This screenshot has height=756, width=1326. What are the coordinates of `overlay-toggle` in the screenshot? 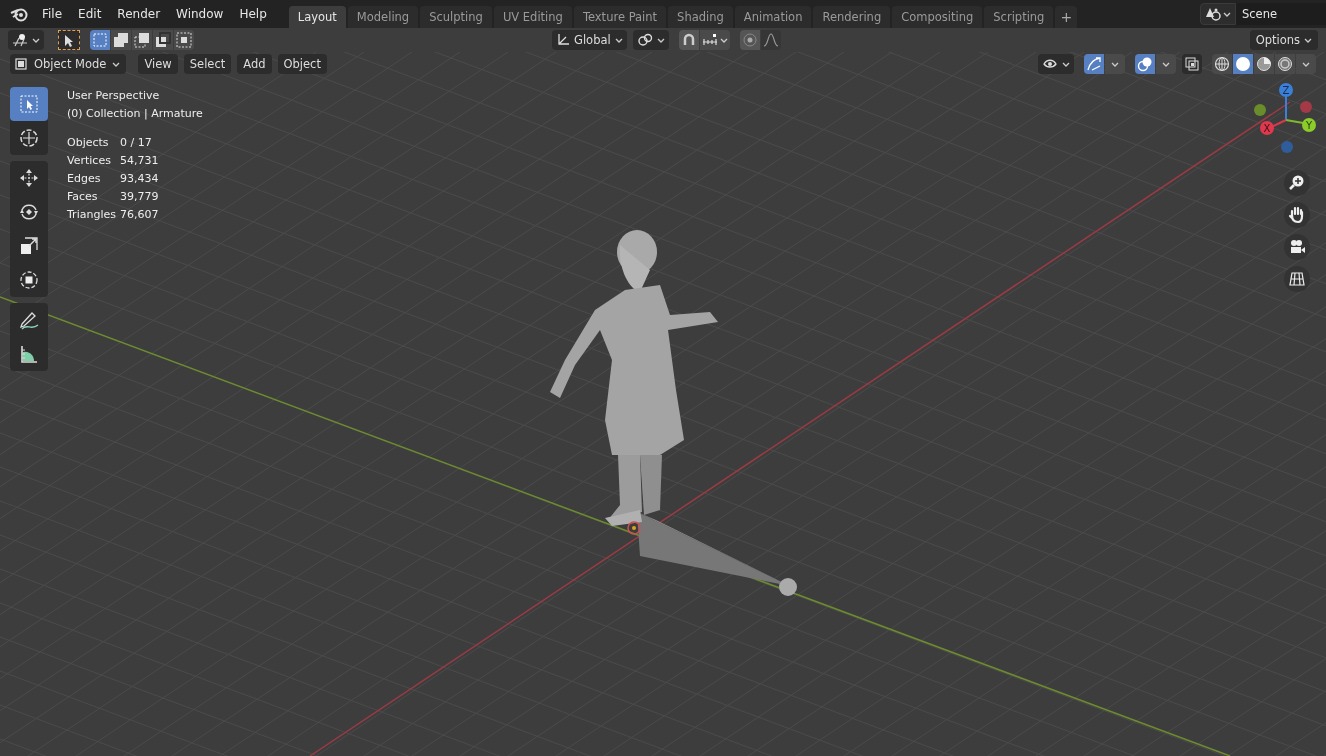 It's located at (1145, 64).